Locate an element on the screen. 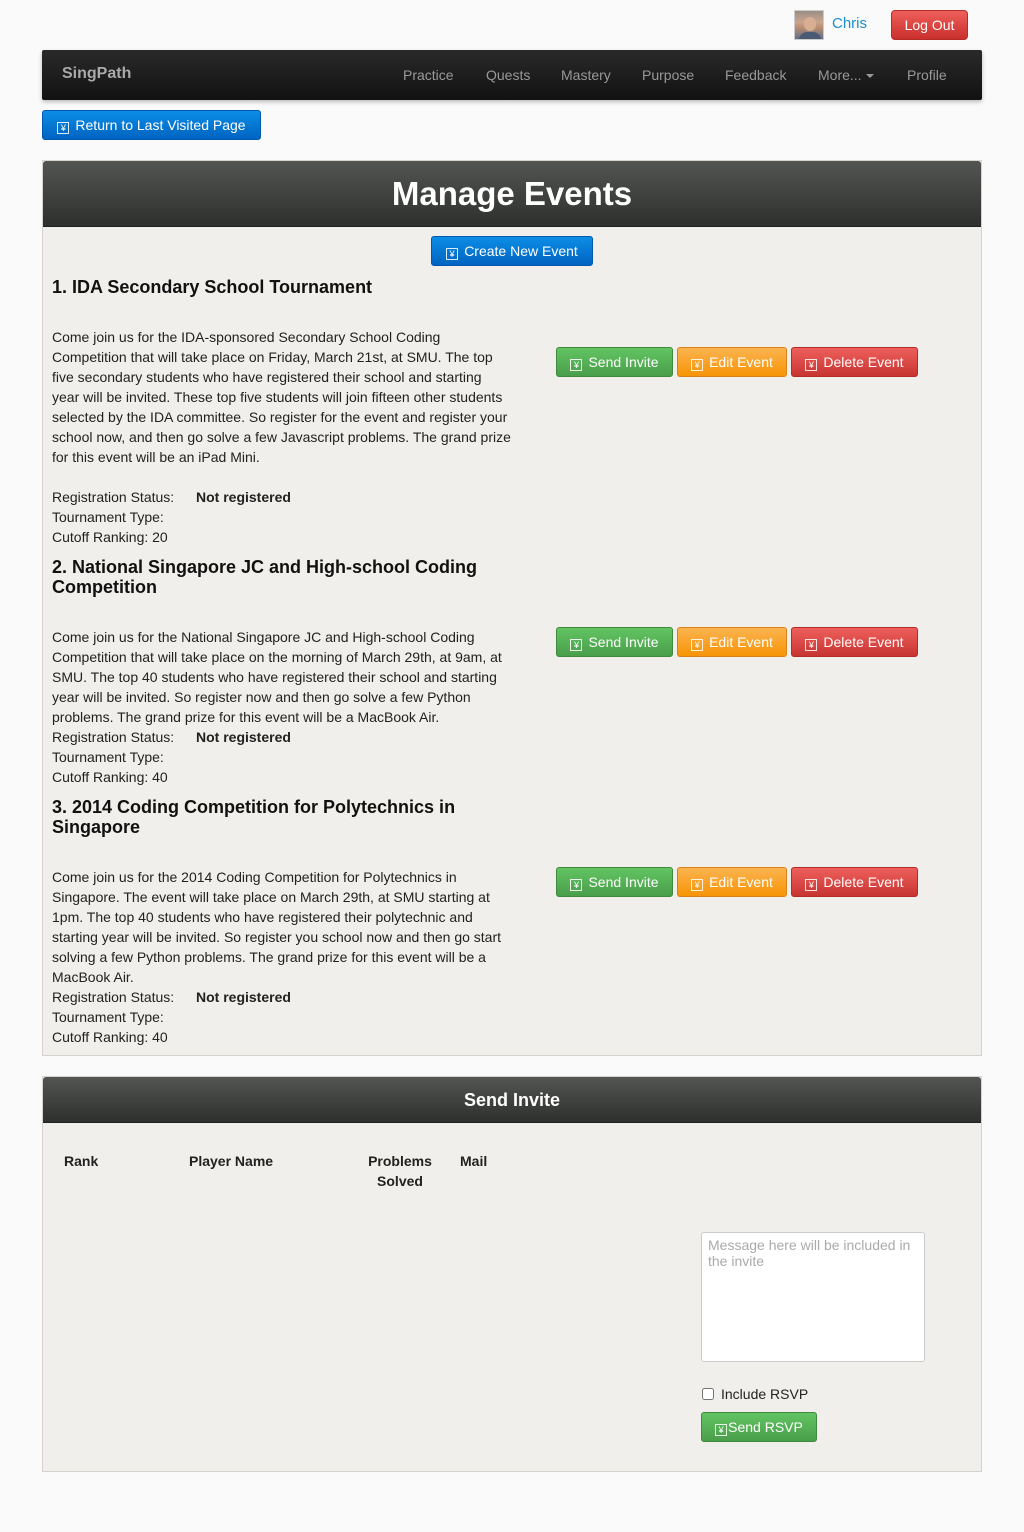 This screenshot has height=1532, width=1024. column-header-player-name: Player Name is located at coordinates (231, 1161).